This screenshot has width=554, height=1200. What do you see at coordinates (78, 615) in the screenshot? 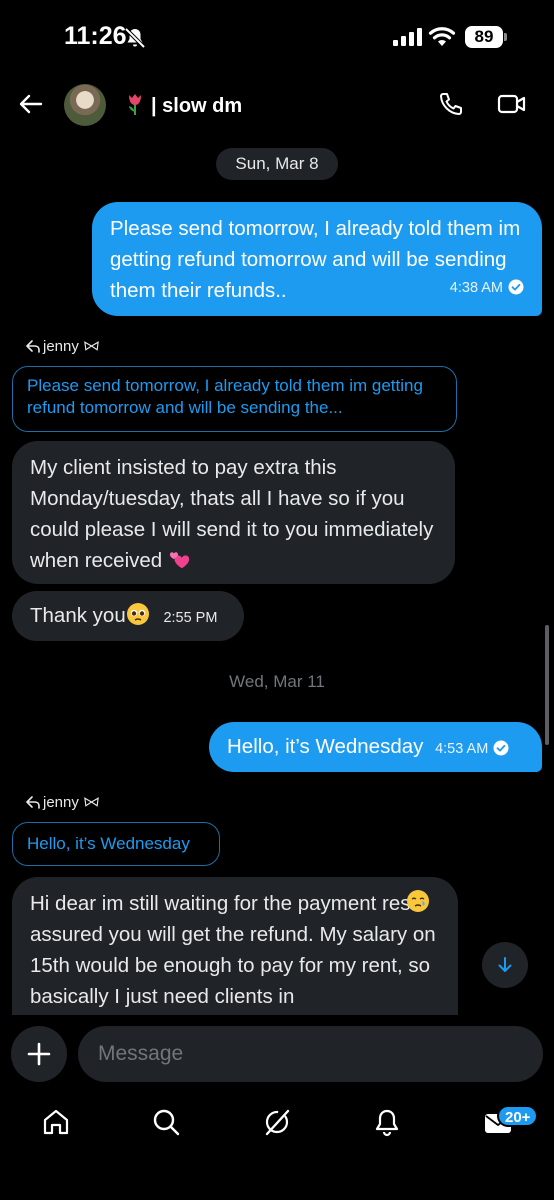
I see `message-text: Thank you` at bounding box center [78, 615].